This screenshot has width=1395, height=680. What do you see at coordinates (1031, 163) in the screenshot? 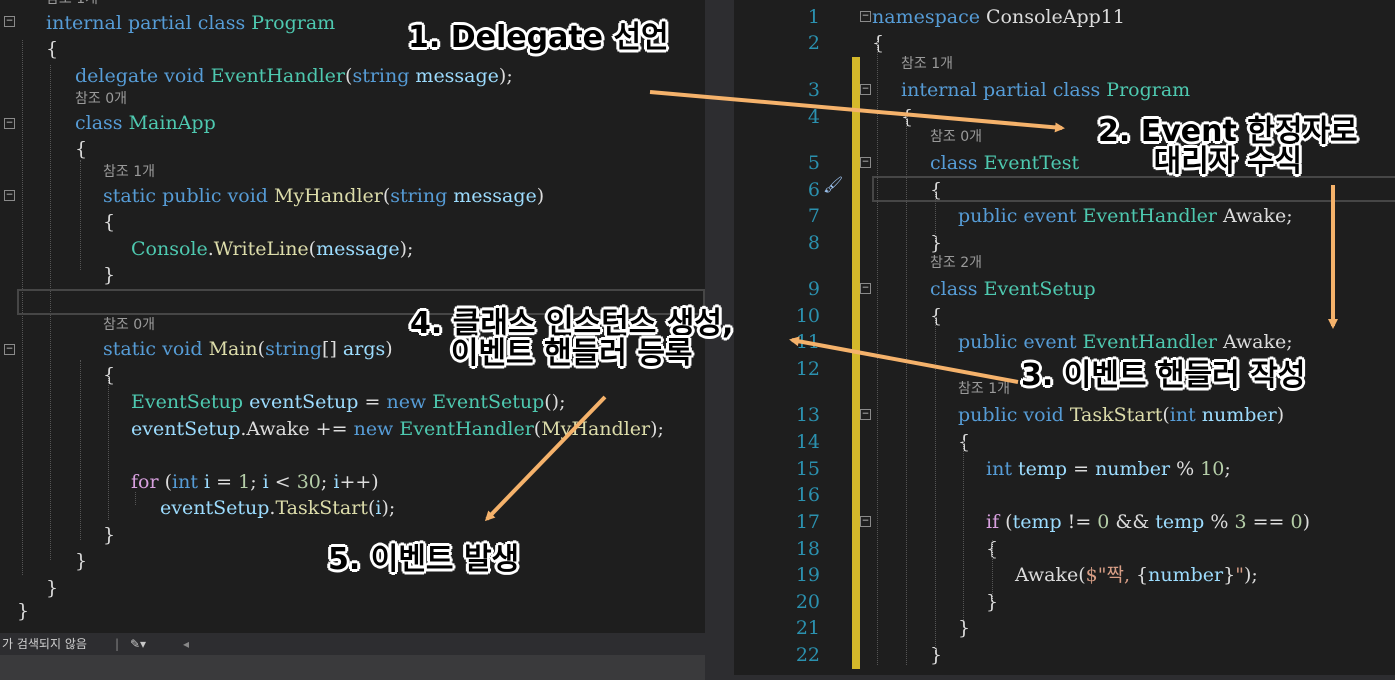
I see `code-token: EventTest` at bounding box center [1031, 163].